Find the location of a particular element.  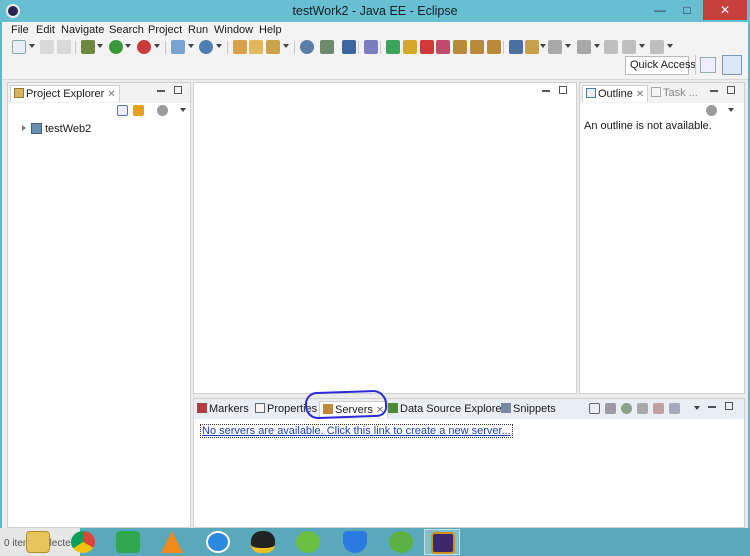

search-dropdown-icon is located at coordinates (286, 46).